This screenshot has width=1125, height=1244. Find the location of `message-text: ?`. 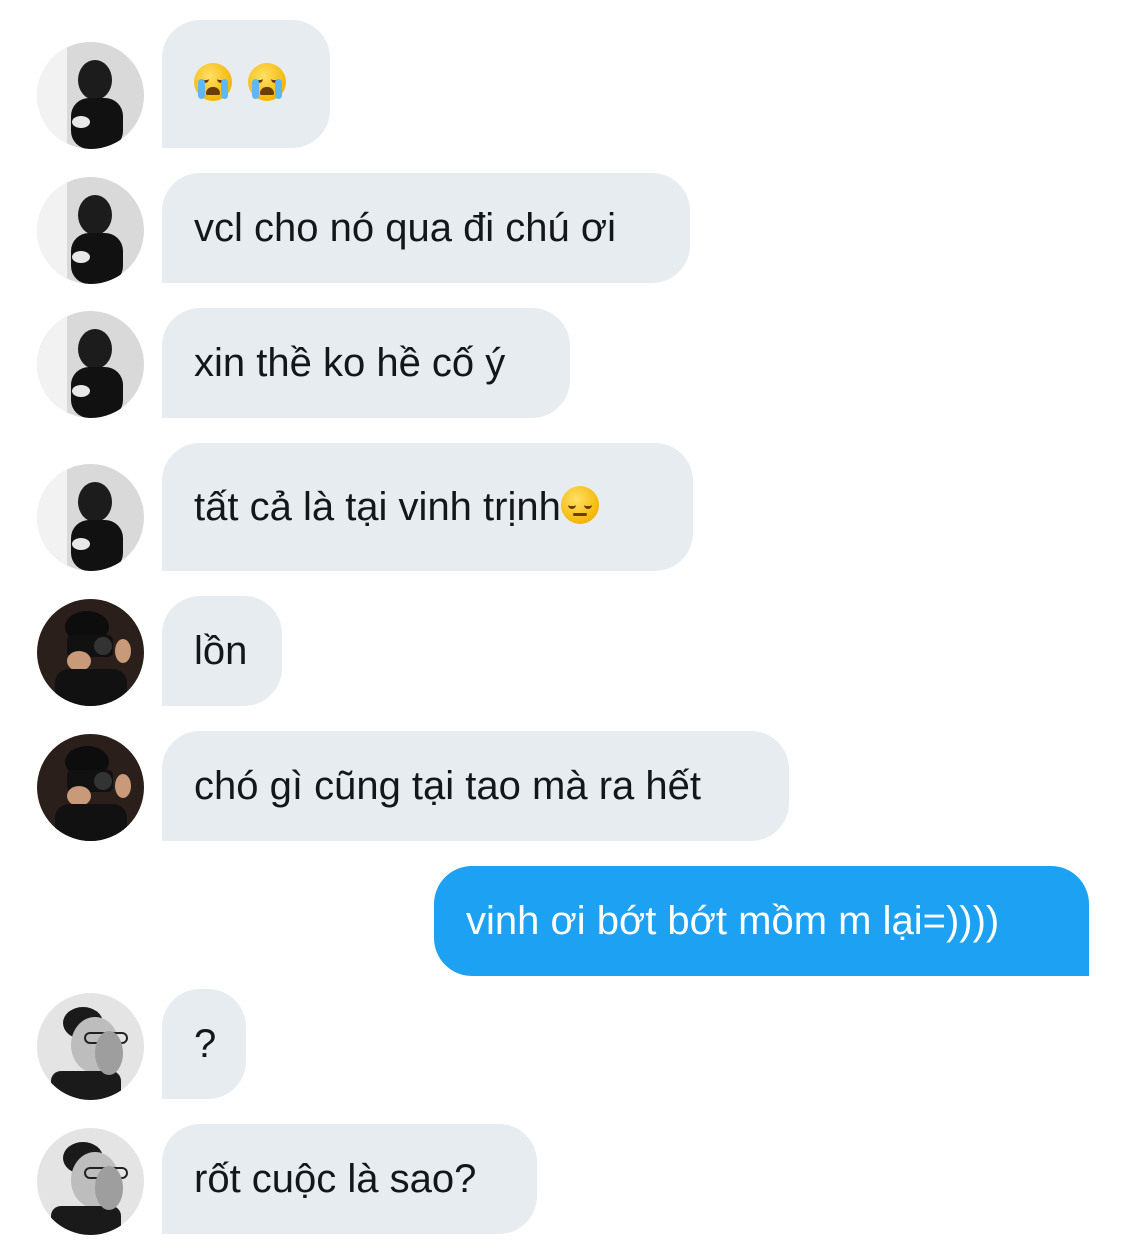

message-text: ? is located at coordinates (205, 1044).